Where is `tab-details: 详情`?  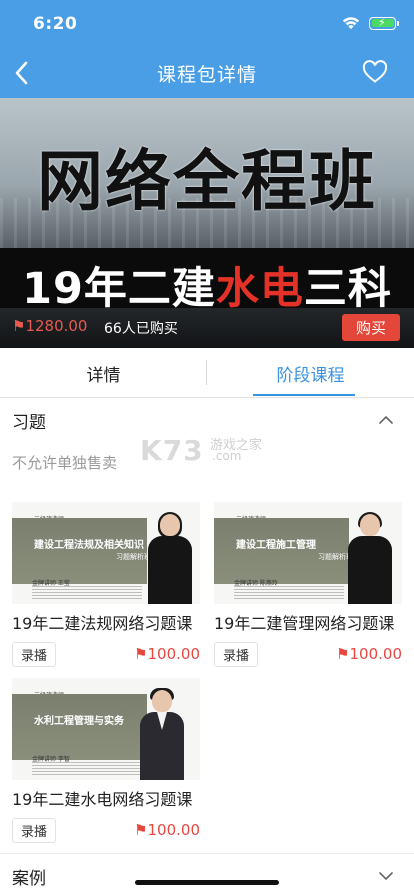
tab-details: 详情 is located at coordinates (103, 373).